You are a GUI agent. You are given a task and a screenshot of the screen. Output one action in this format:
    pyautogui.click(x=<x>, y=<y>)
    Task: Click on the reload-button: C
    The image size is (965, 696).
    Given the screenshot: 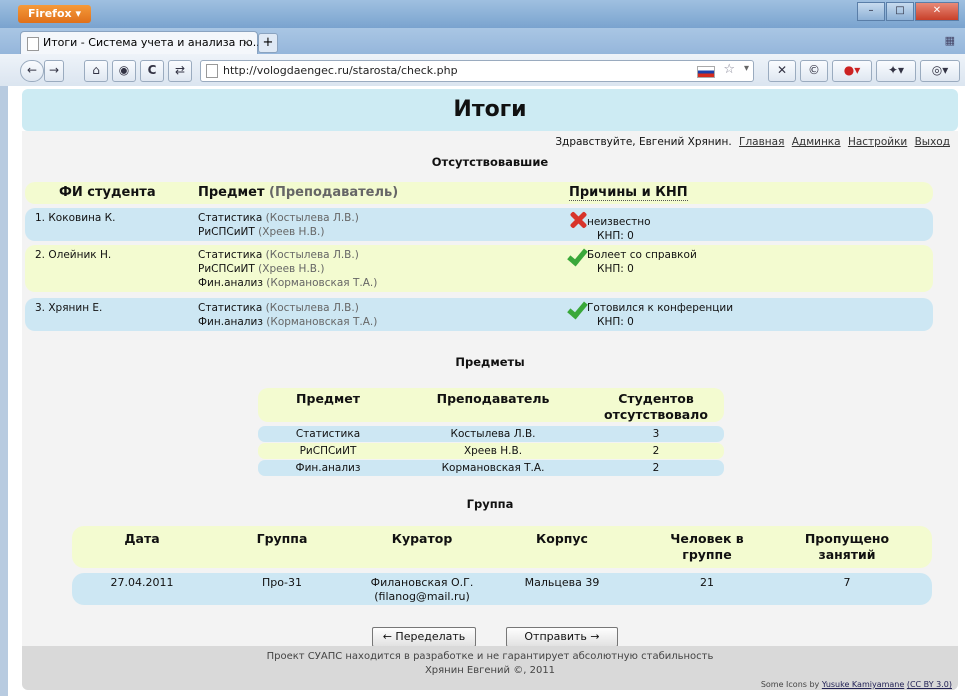 What is the action you would take?
    pyautogui.click(x=152, y=71)
    